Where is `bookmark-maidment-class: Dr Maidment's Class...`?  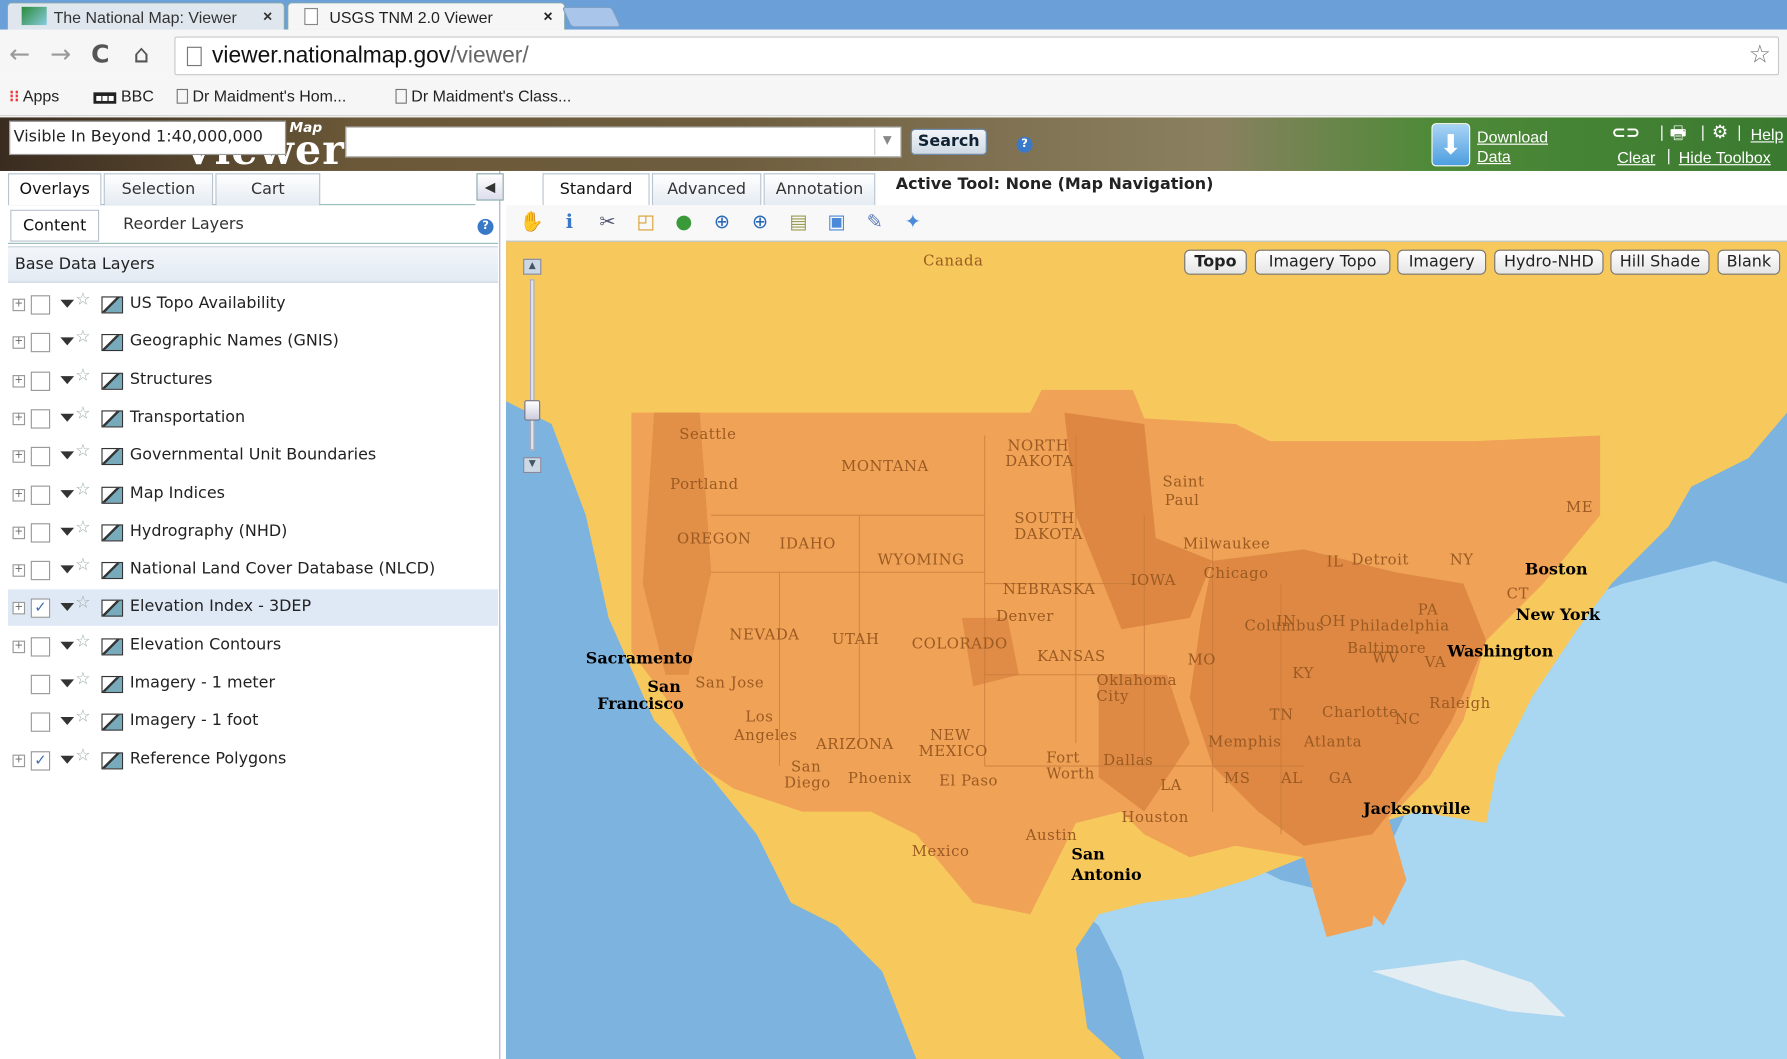 bookmark-maidment-class: Dr Maidment's Class... is located at coordinates (483, 96).